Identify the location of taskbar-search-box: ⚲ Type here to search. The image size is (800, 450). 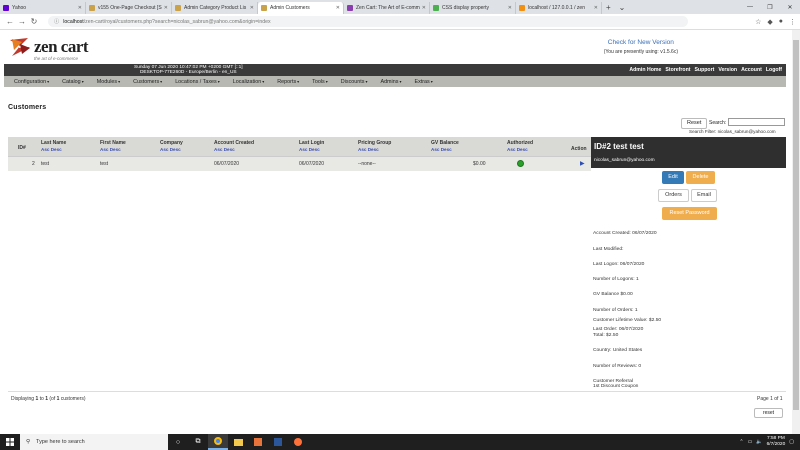
(94, 442).